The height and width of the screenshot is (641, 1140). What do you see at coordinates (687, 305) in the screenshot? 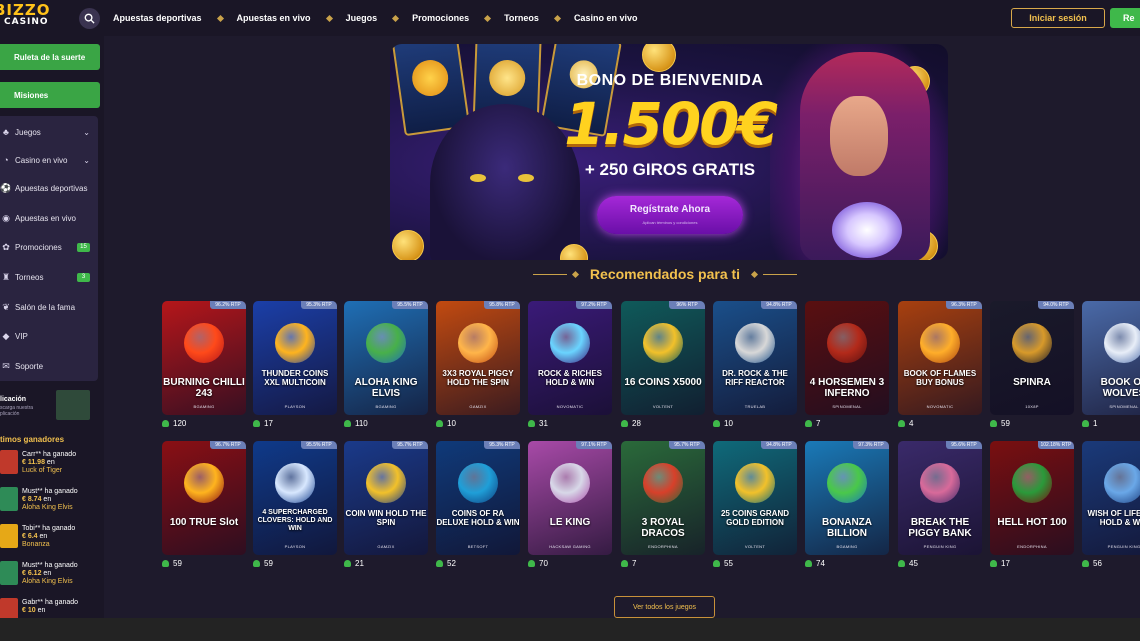
I see `rtp-badge: 96% RTP` at bounding box center [687, 305].